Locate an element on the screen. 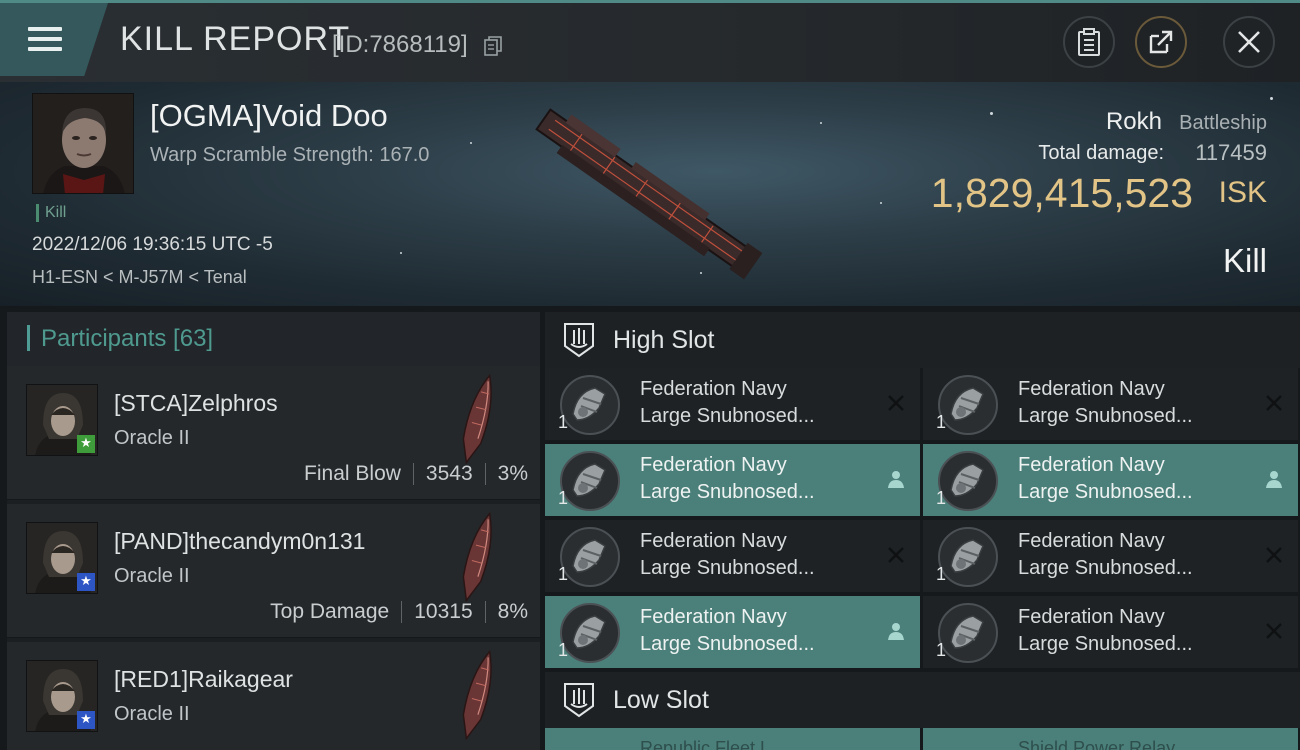 This screenshot has height=750, width=1300. high-slot-header: High Slot is located at coordinates (922, 340).